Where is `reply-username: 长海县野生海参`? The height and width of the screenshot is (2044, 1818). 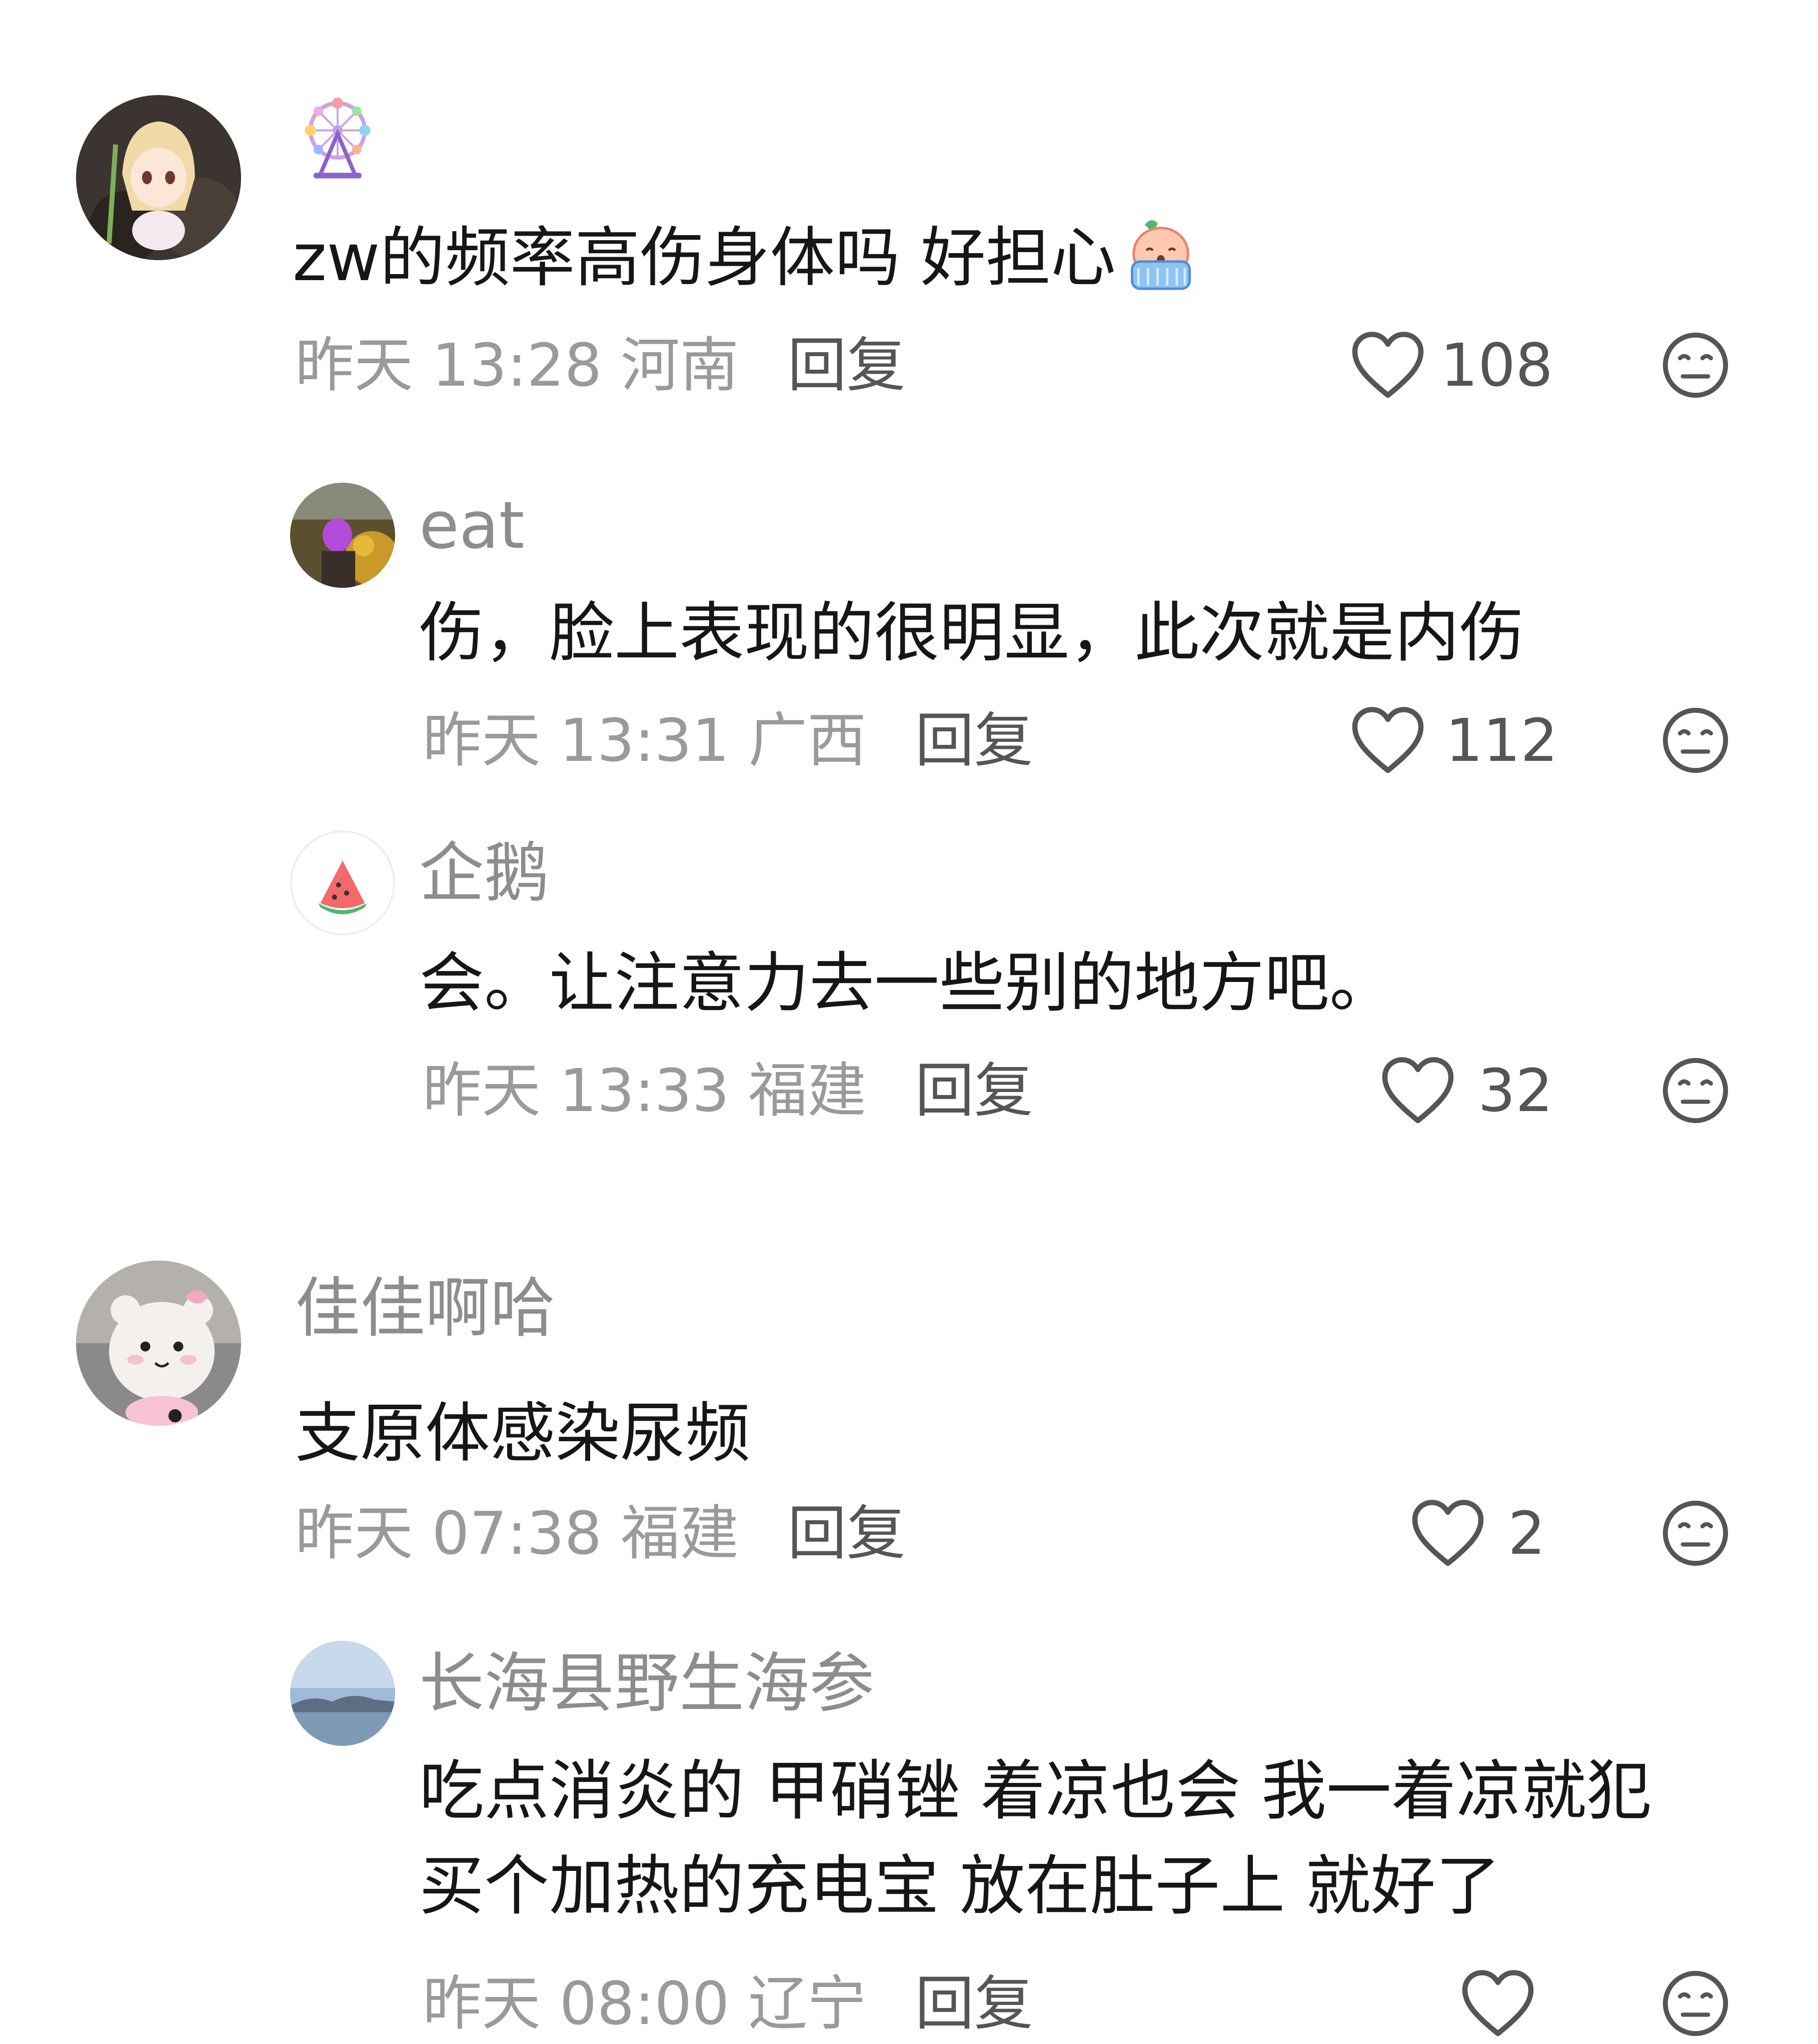 reply-username: 长海县野生海参 is located at coordinates (646, 1683).